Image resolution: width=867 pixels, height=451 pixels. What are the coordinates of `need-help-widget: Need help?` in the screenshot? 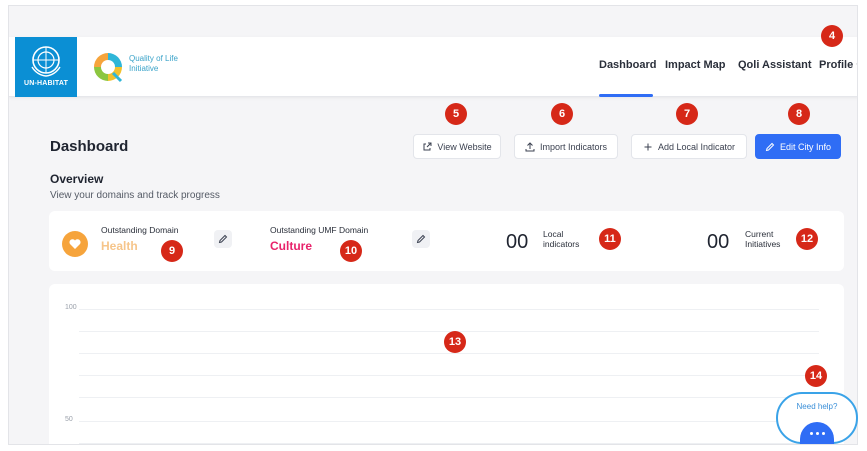 It's located at (817, 418).